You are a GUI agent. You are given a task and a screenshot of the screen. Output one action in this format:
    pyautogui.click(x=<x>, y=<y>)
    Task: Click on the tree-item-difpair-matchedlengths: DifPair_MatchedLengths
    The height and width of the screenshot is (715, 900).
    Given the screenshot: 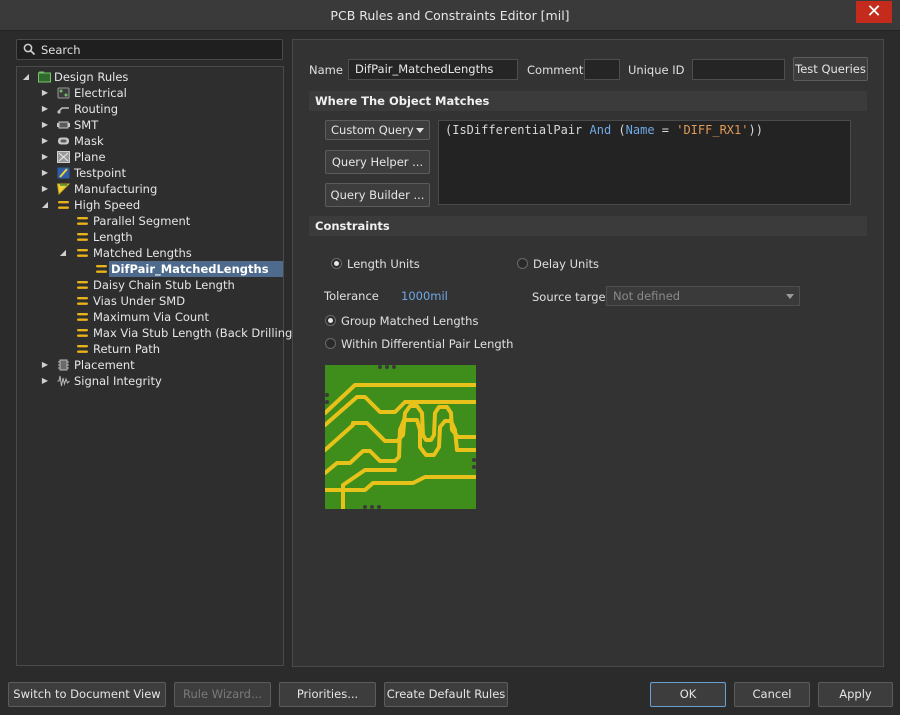 What is the action you would take?
    pyautogui.click(x=188, y=269)
    